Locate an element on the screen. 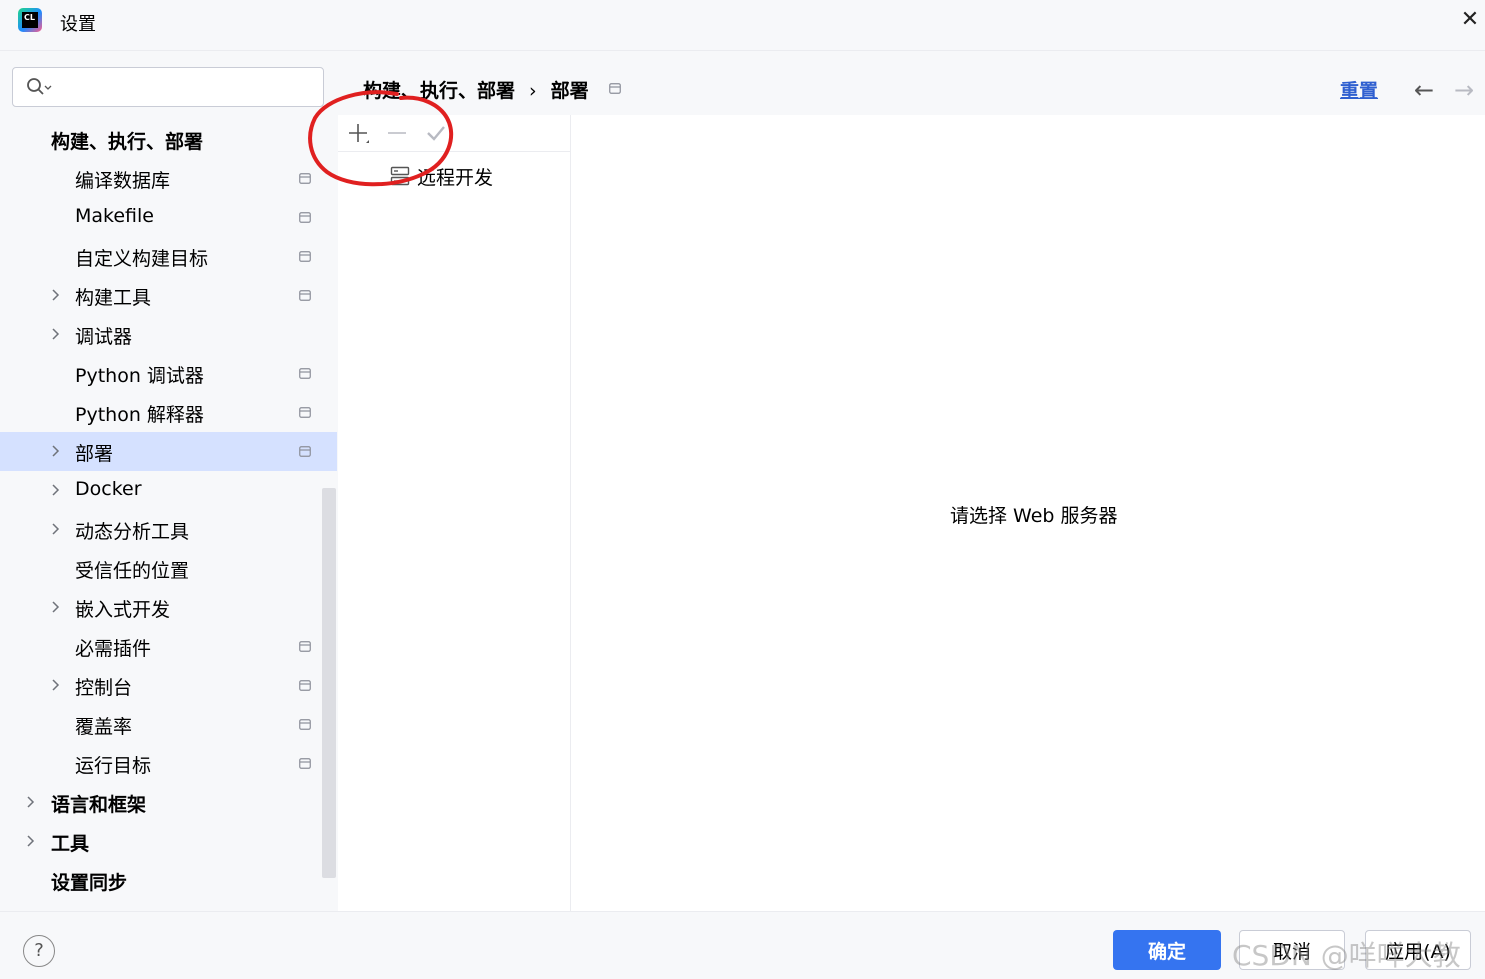 This screenshot has height=979, width=1485. sidebar-item: 构建、执行、部署 is located at coordinates (168, 139).